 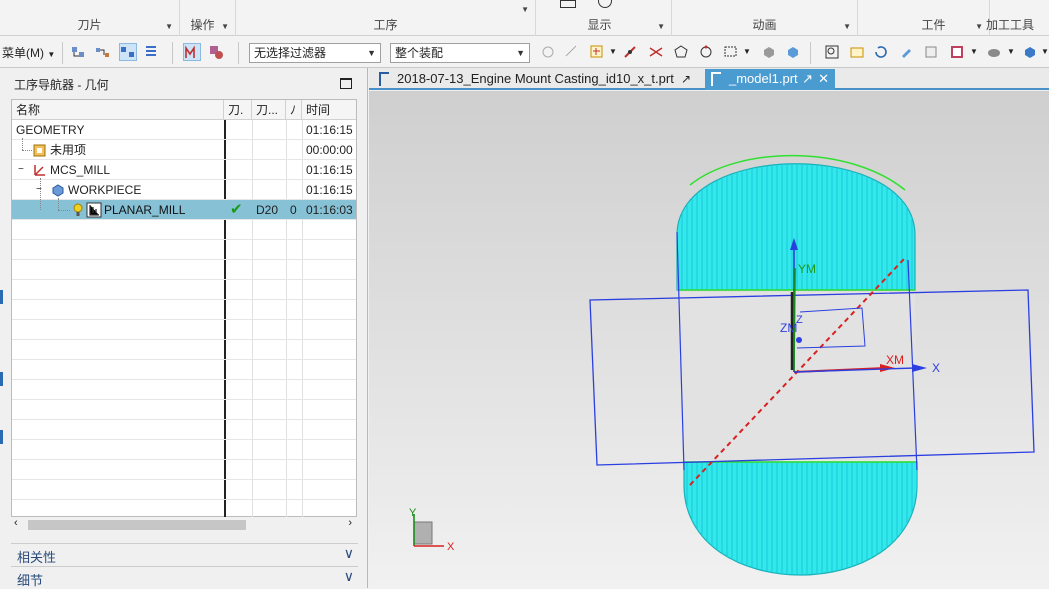 What do you see at coordinates (1030, 52) in the screenshot?
I see `view-cube-icon` at bounding box center [1030, 52].